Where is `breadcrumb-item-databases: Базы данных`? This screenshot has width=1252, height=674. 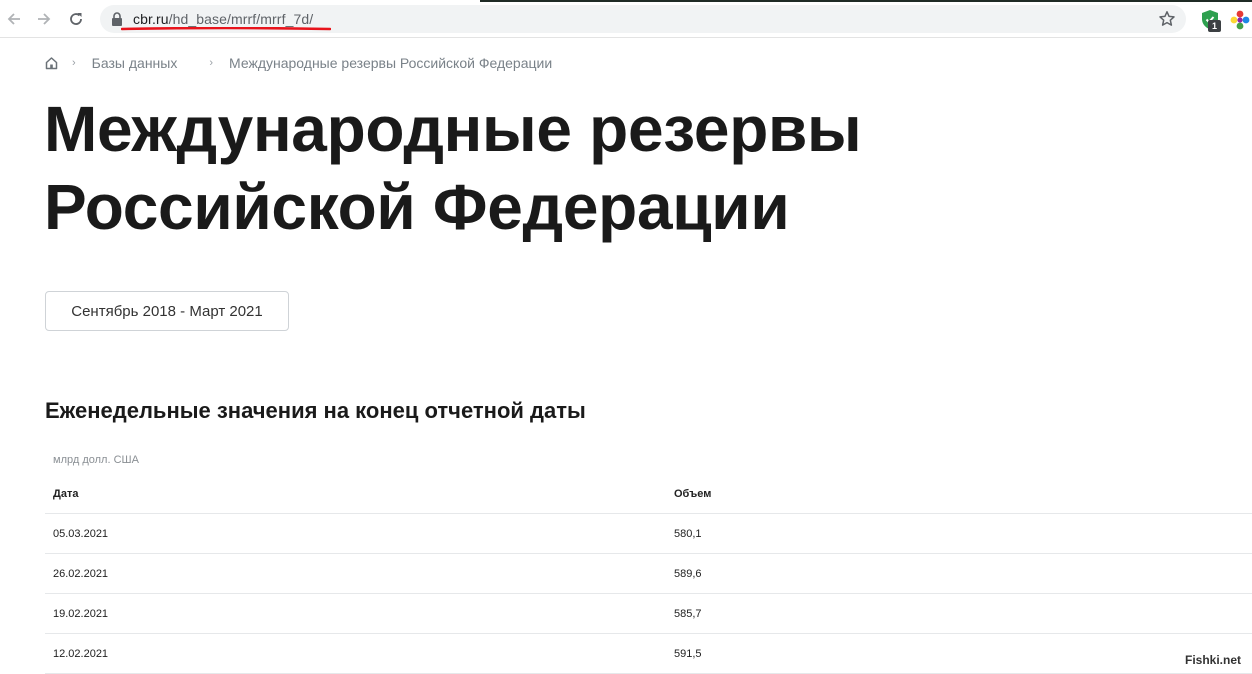
breadcrumb-item-databases: Базы данных is located at coordinates (135, 63).